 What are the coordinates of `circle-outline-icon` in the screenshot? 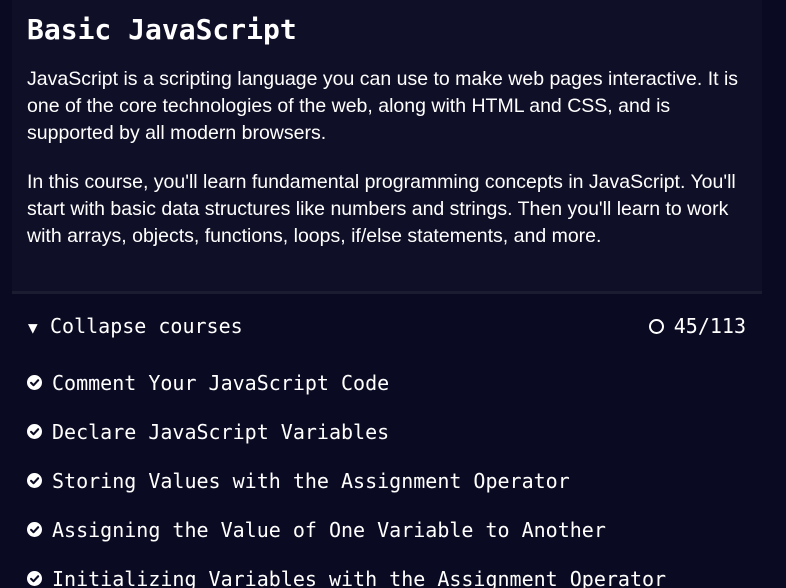 It's located at (656, 326).